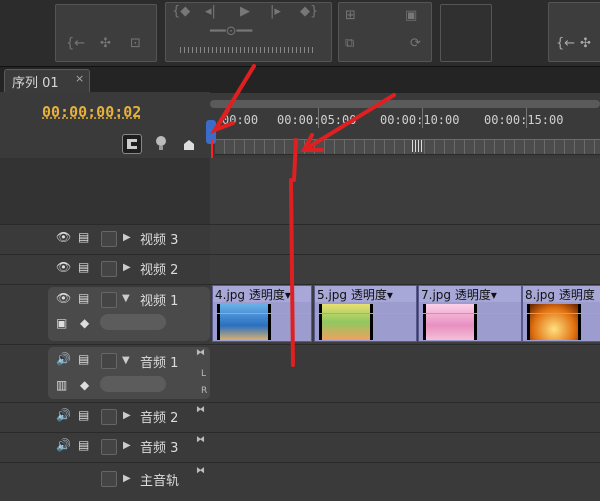  Describe the element at coordinates (222, 121) in the screenshot. I see `arrow-head` at that location.